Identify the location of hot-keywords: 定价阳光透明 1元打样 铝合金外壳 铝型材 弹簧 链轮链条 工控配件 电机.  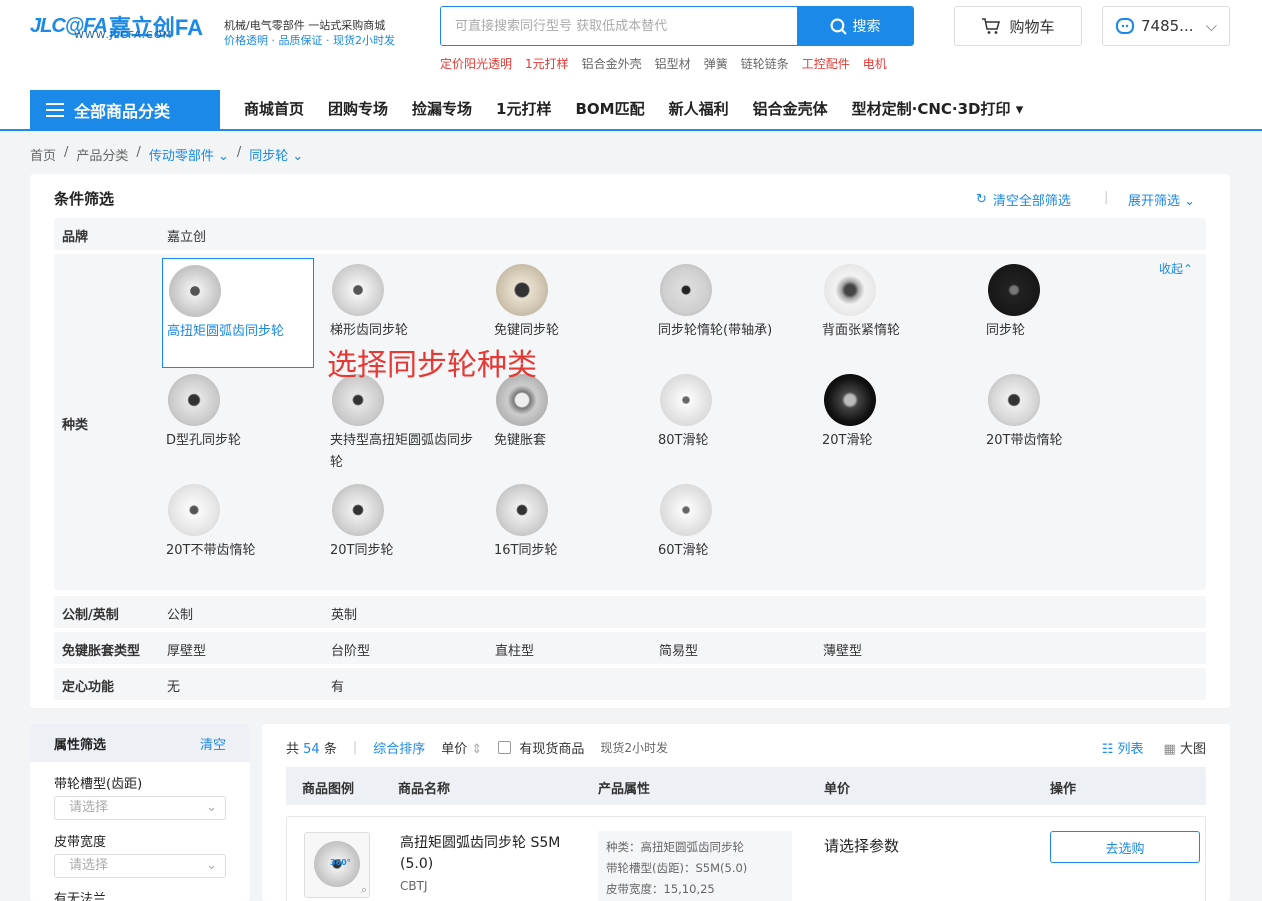
(663, 63).